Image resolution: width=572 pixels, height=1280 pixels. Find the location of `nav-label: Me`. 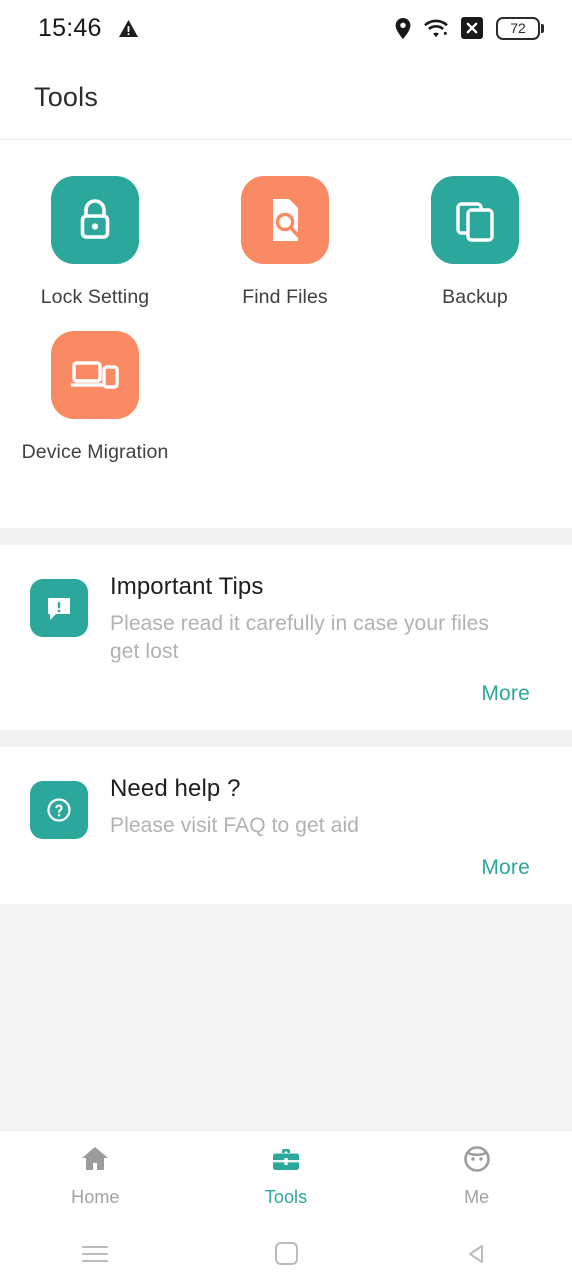

nav-label: Me is located at coordinates (477, 1196).